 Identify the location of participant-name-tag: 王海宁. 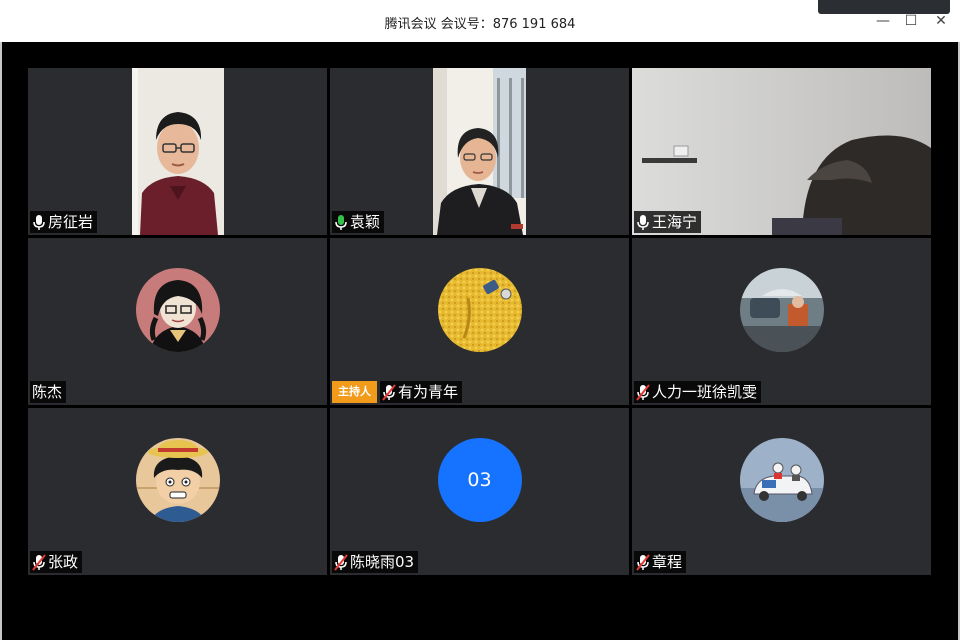
(668, 222).